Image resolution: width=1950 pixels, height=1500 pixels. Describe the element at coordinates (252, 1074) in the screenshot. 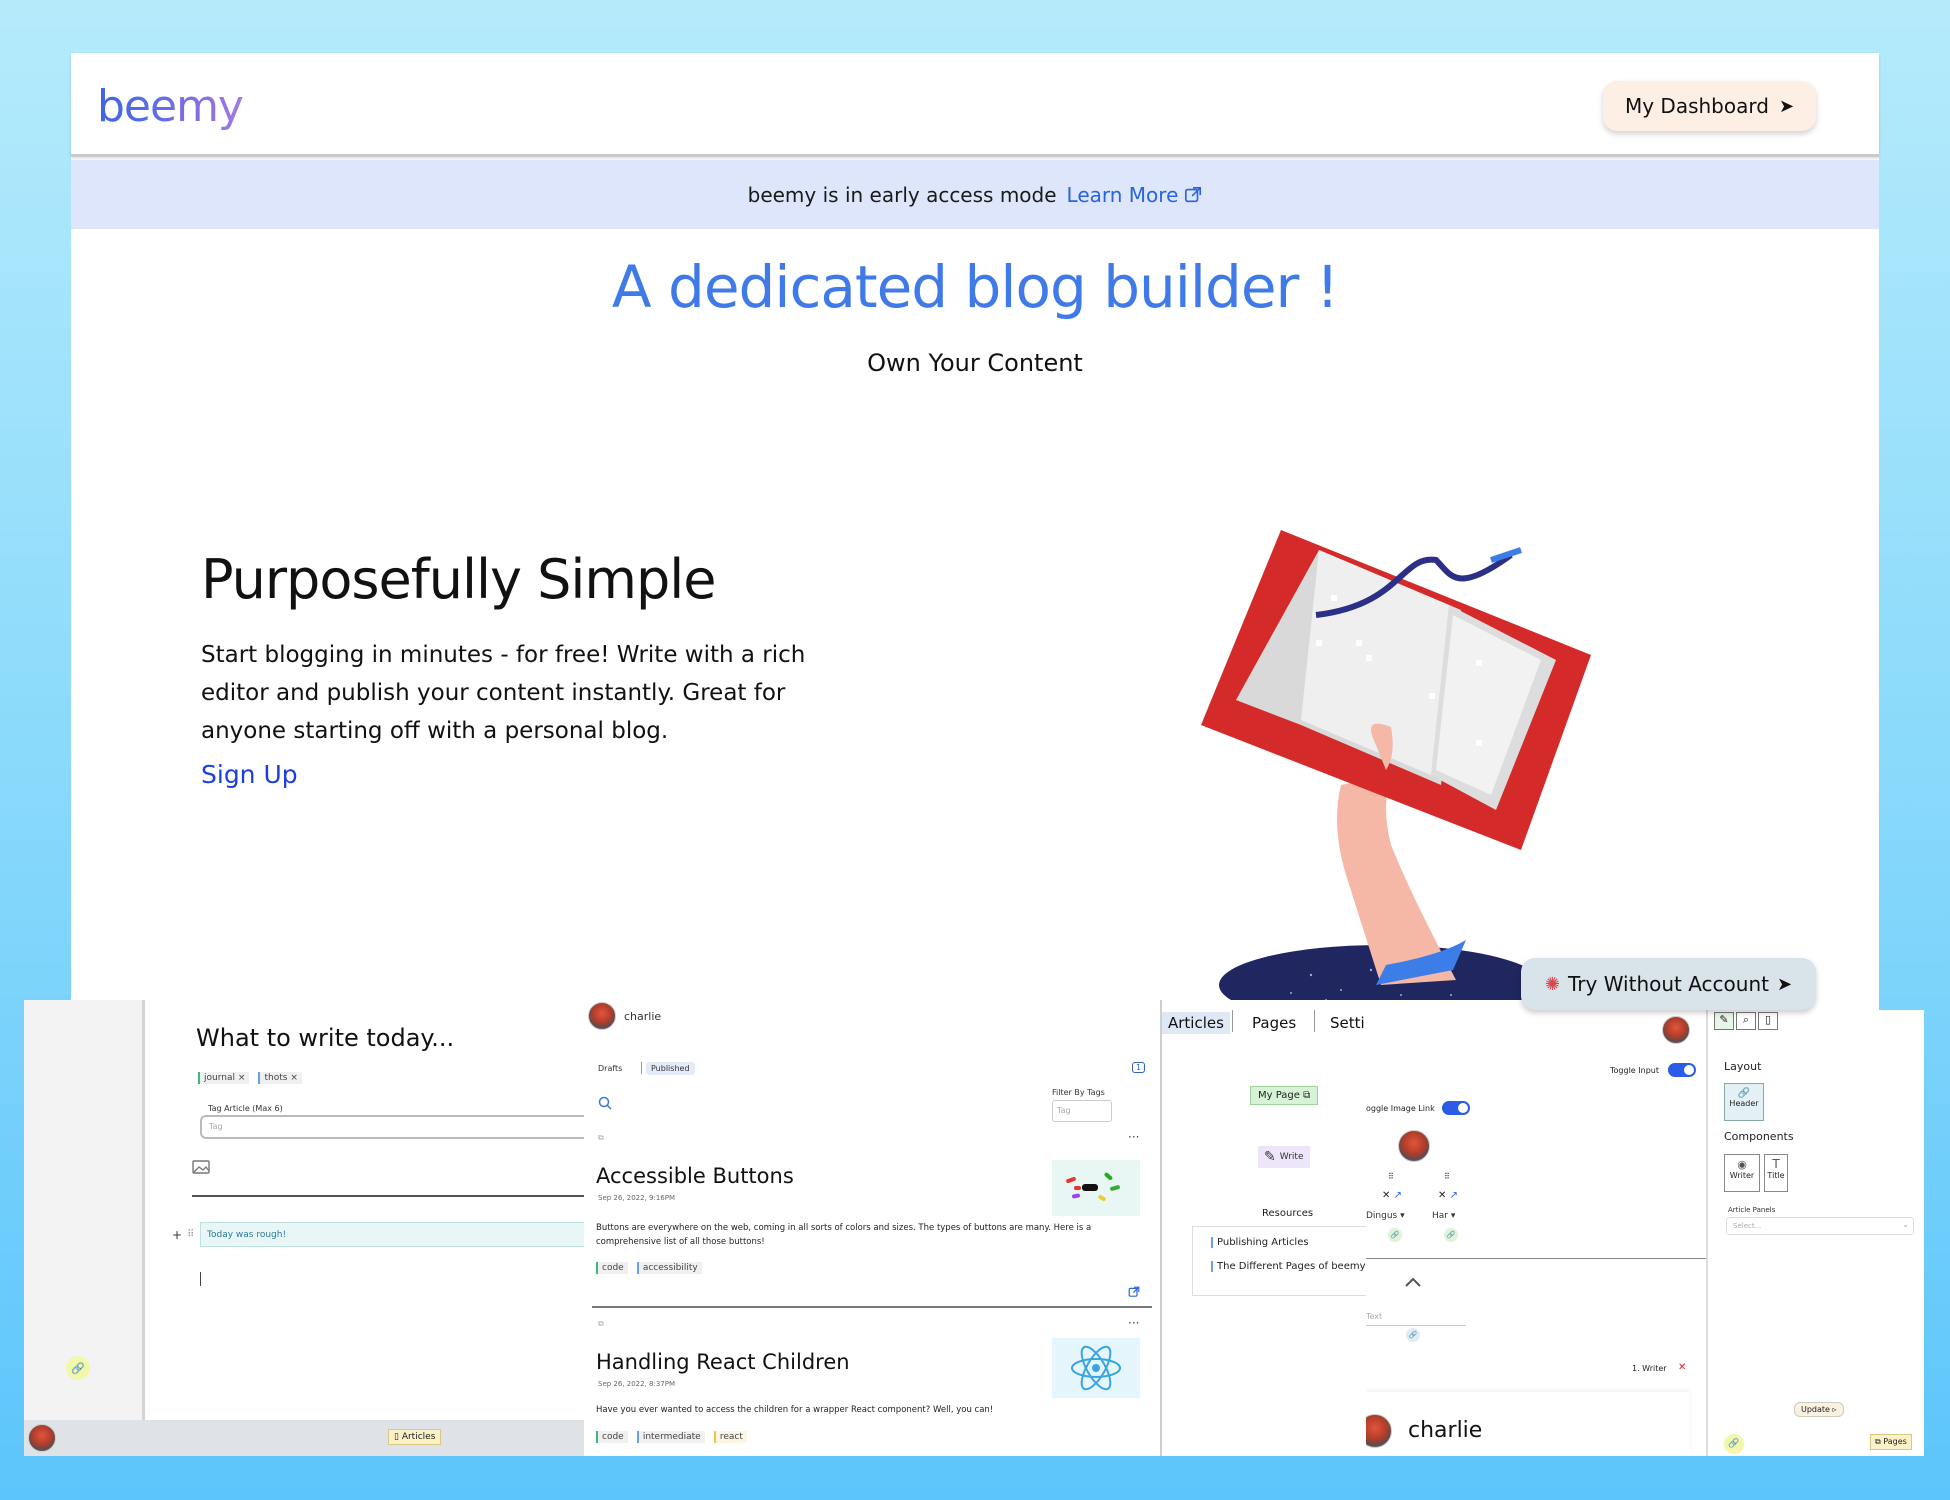

I see `editor-tag-list: journal × thots ×` at that location.